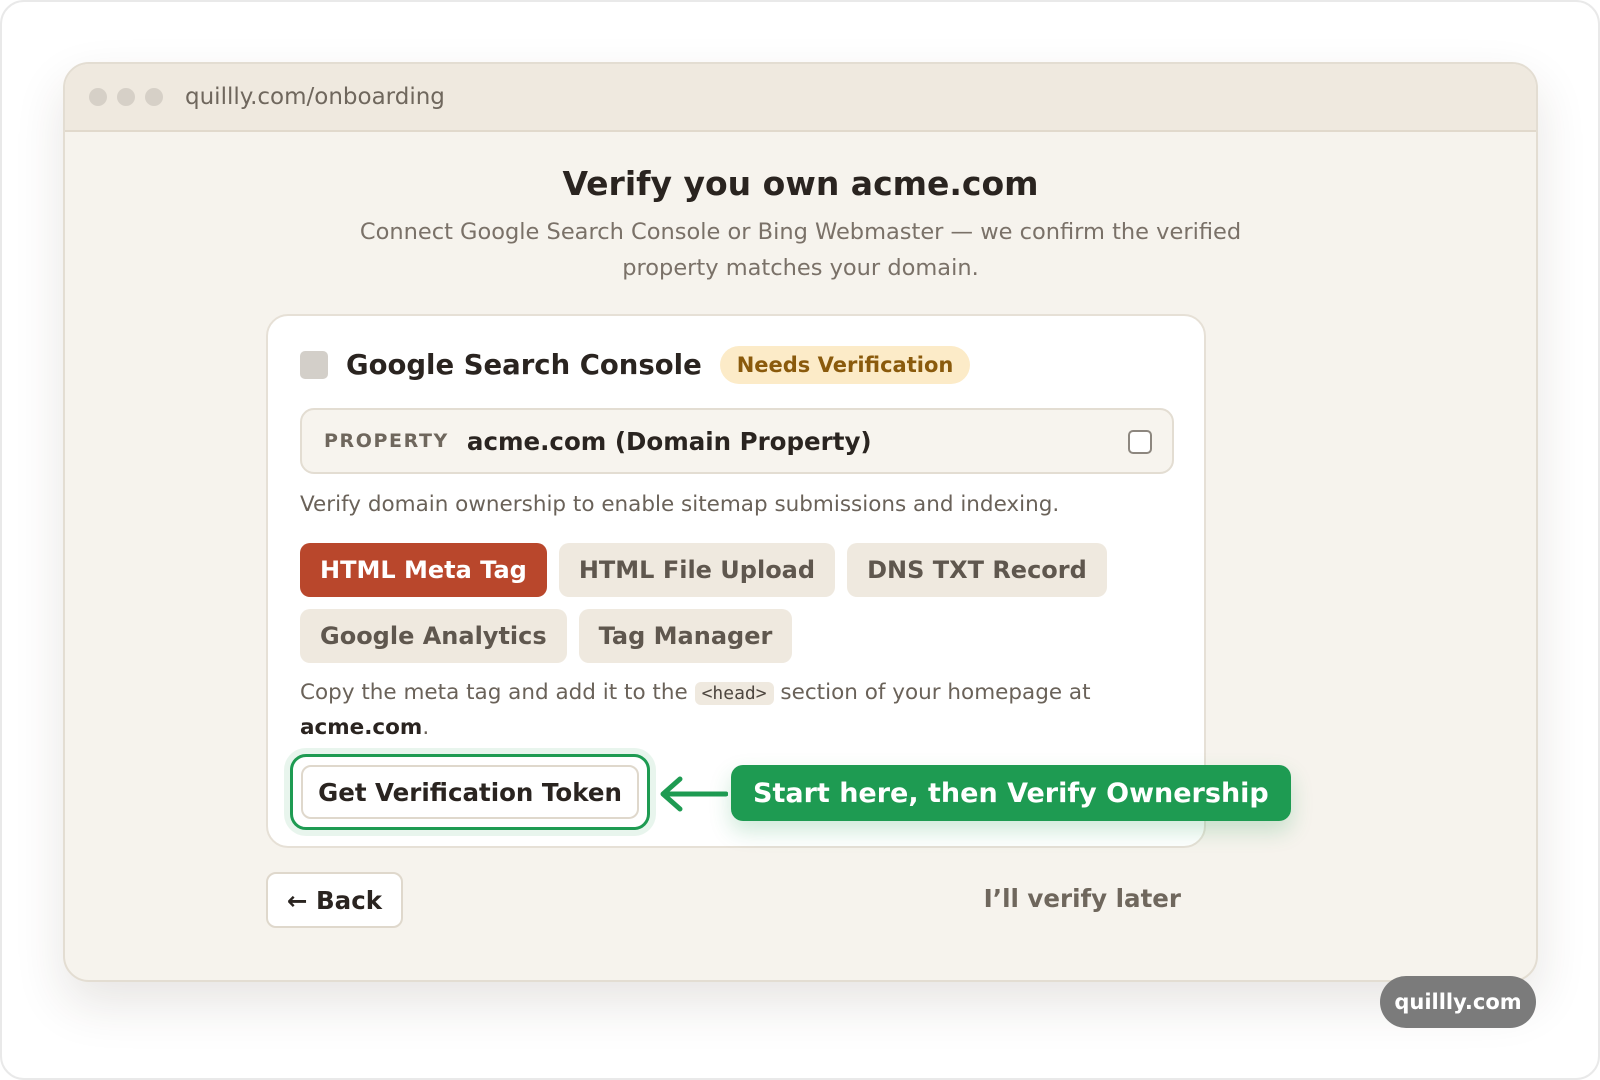  What do you see at coordinates (1458, 1002) in the screenshot?
I see `brand-watermark: quillly.com` at bounding box center [1458, 1002].